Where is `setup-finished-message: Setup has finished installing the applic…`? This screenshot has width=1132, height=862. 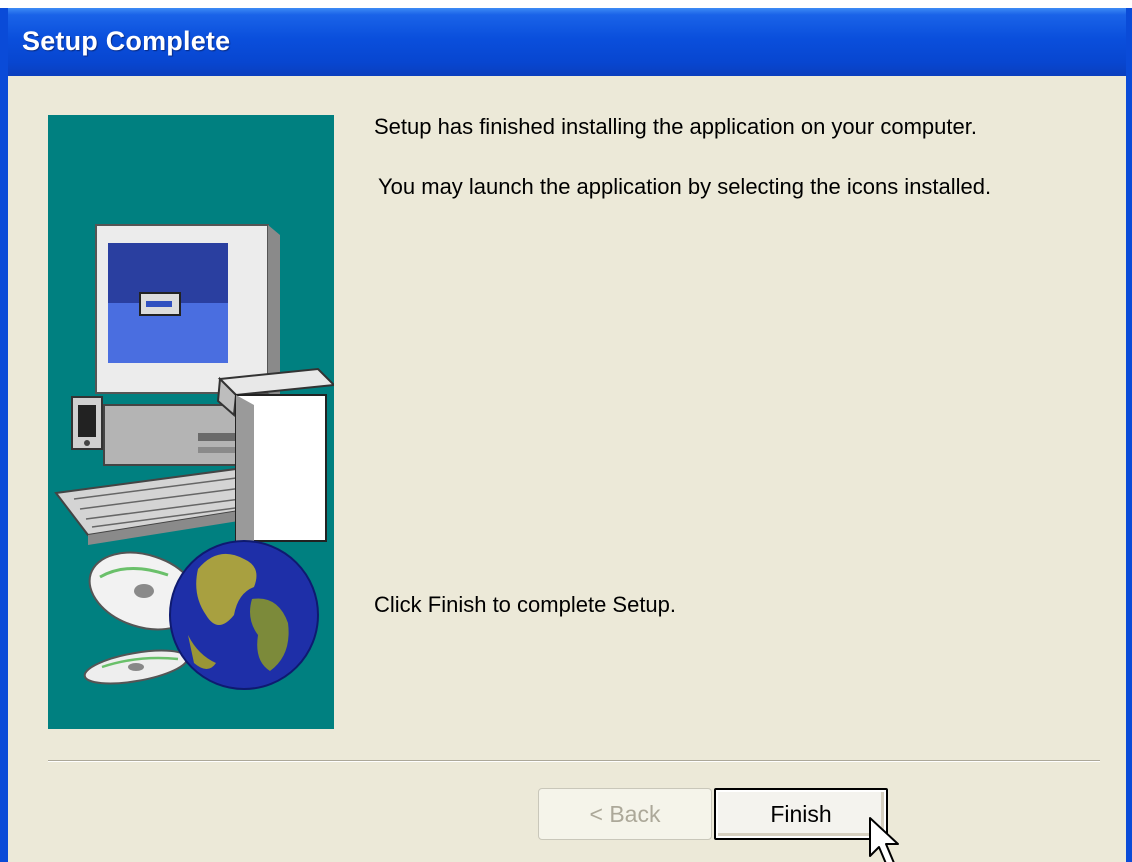 setup-finished-message: Setup has finished installing the applic… is located at coordinates (675, 126).